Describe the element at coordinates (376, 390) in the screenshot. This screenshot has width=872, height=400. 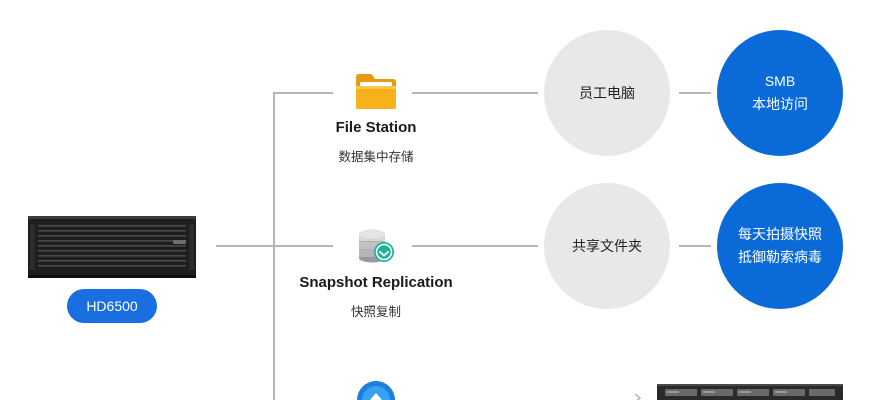
I see `backup-app-icon` at that location.